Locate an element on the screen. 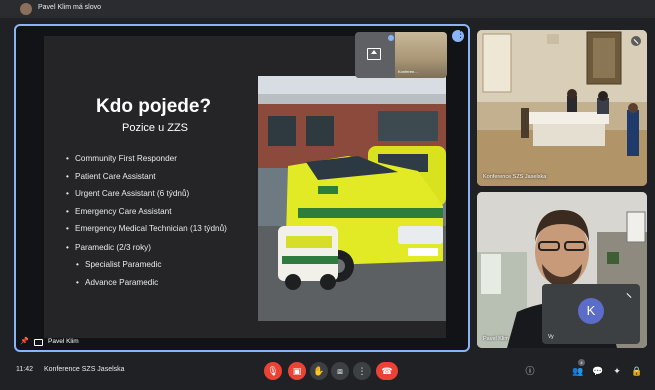  slide-subtitle: Pozice u ZZS is located at coordinates (155, 128).